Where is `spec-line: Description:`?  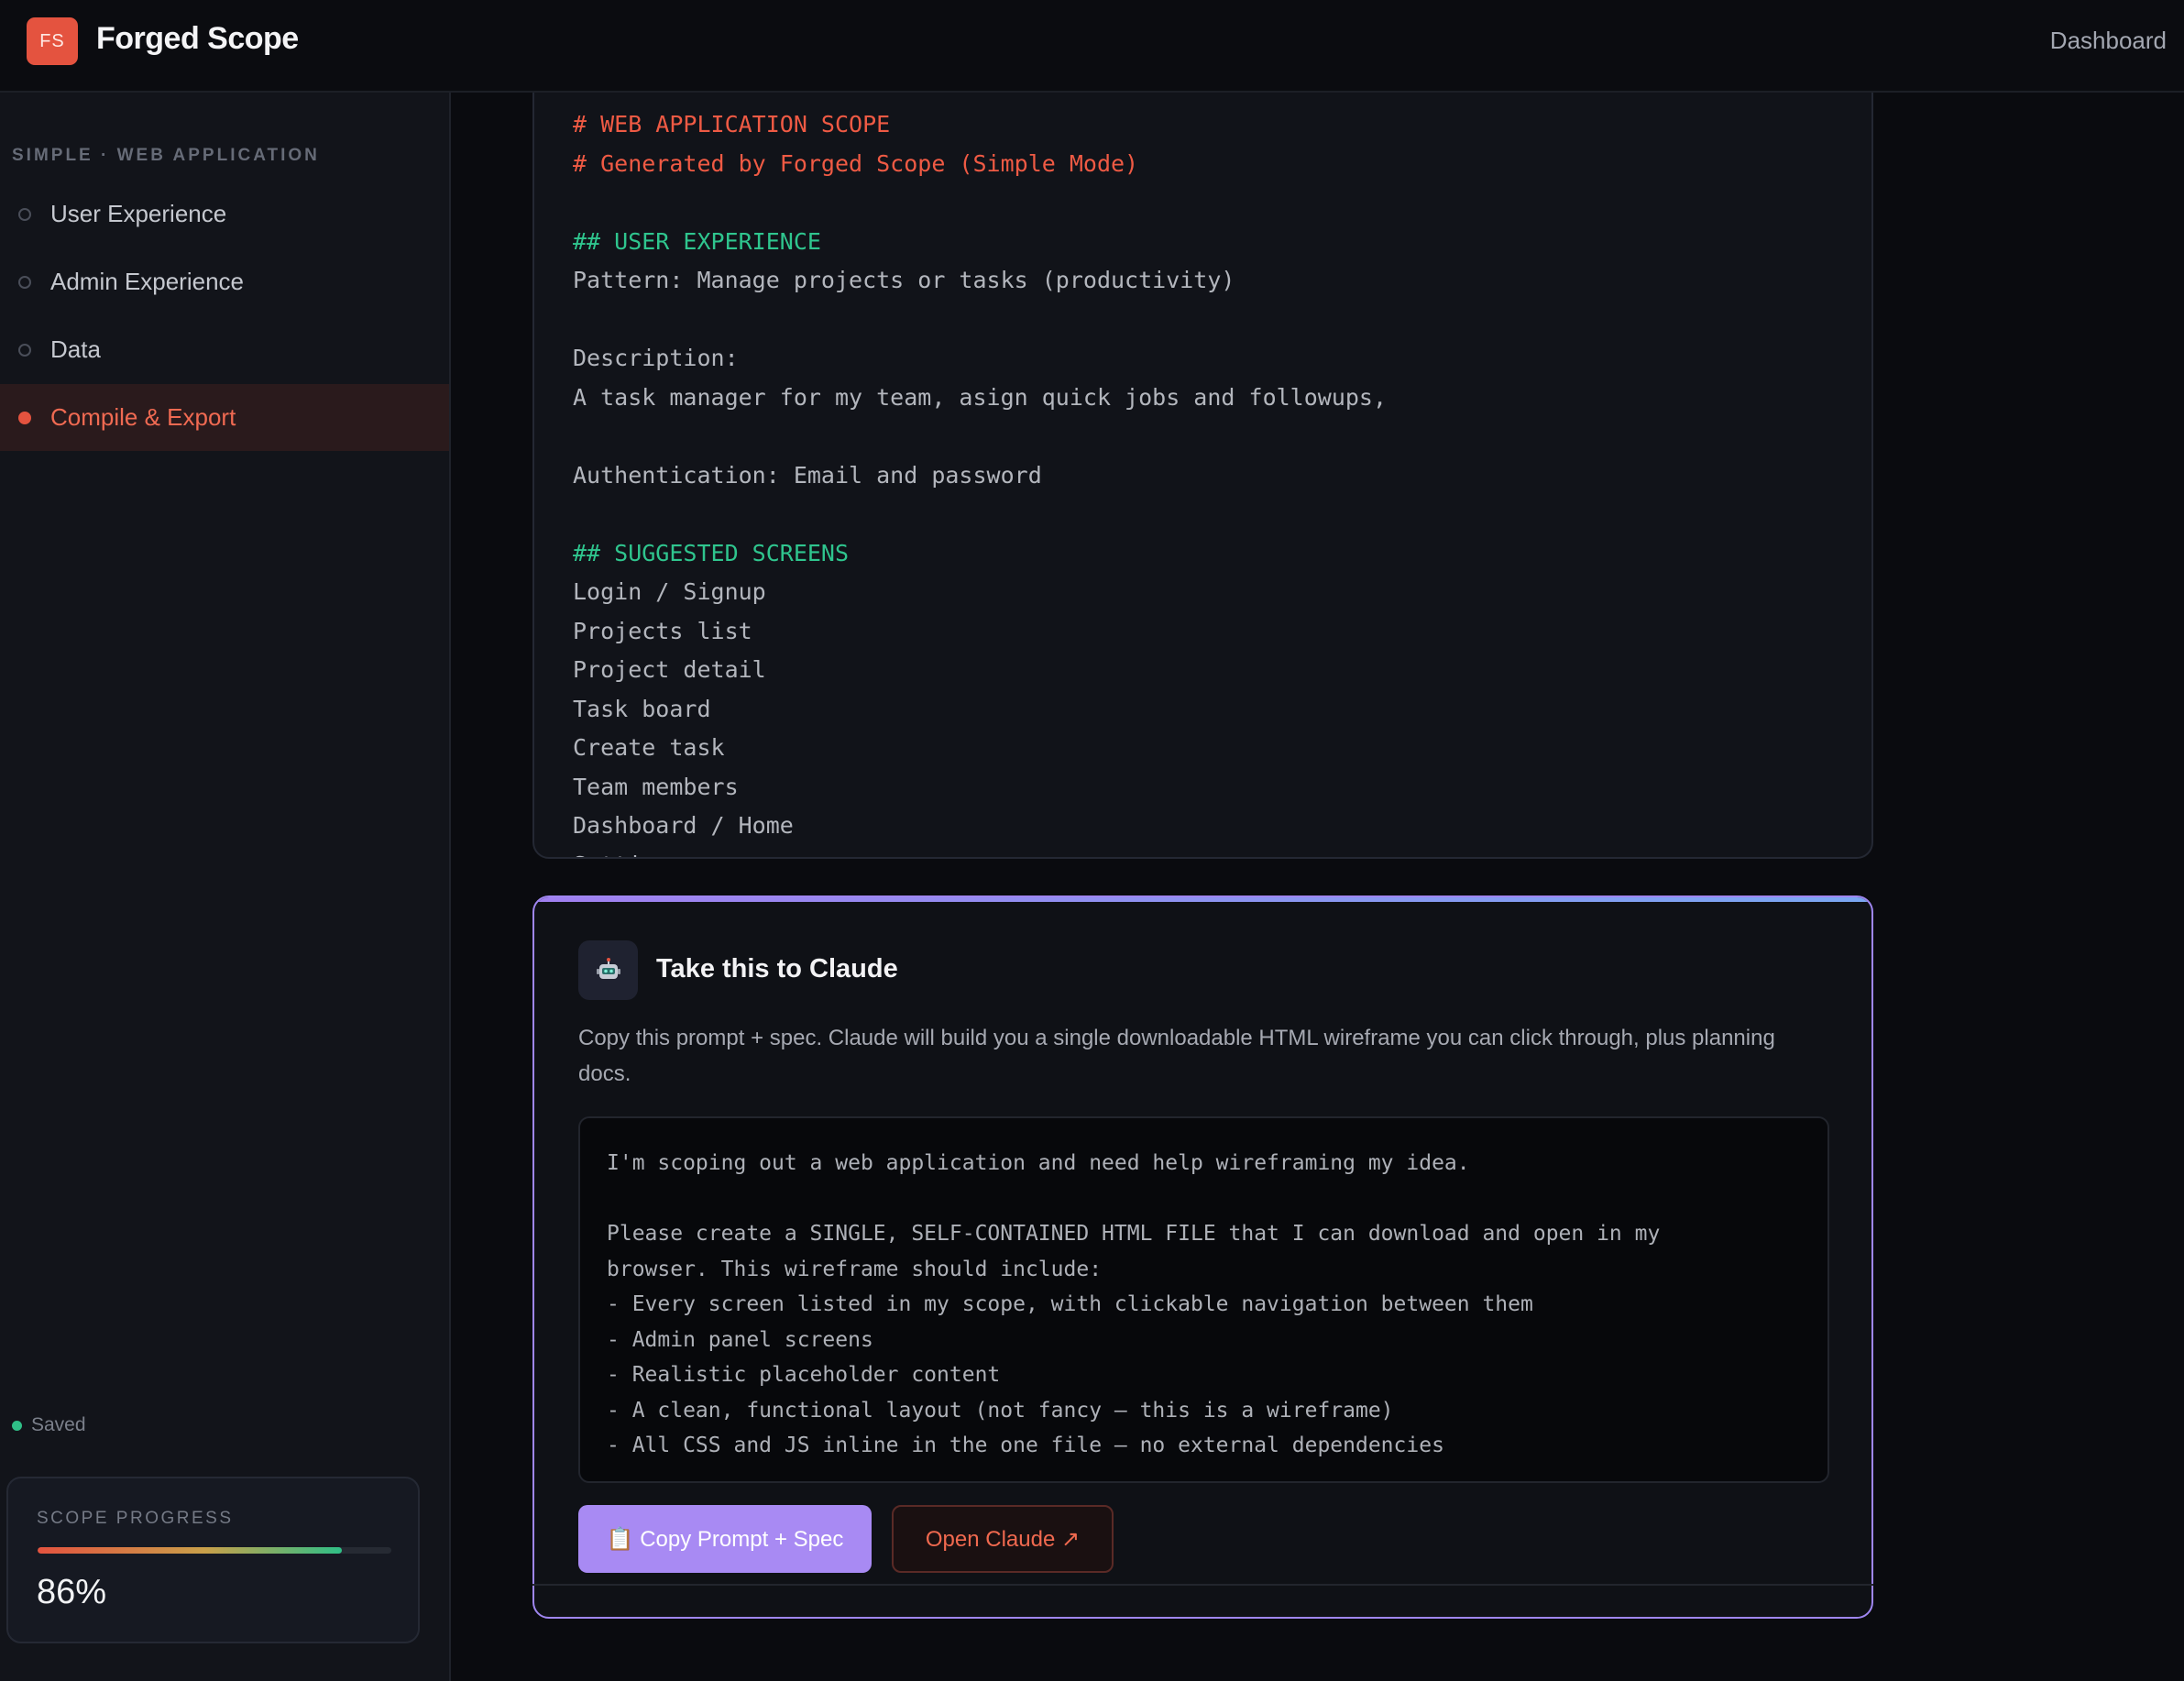
spec-line: Description: is located at coordinates (656, 358).